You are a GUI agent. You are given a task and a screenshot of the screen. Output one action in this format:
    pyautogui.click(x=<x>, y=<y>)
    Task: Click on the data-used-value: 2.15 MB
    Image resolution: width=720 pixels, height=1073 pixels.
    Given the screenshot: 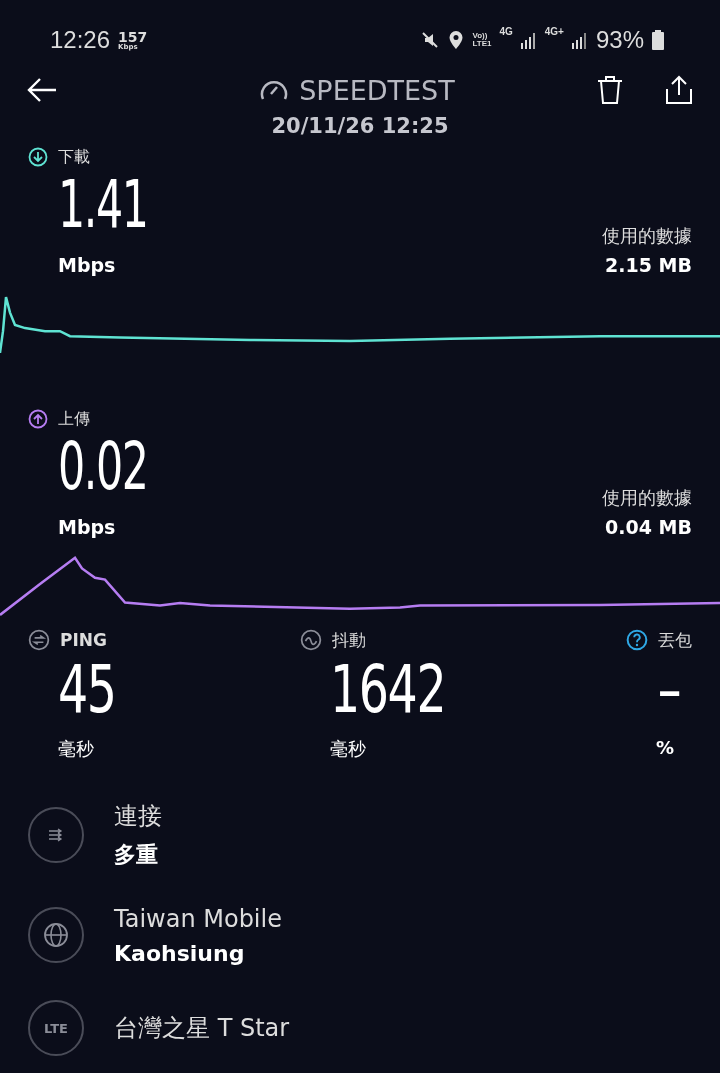 What is the action you would take?
    pyautogui.click(x=648, y=265)
    